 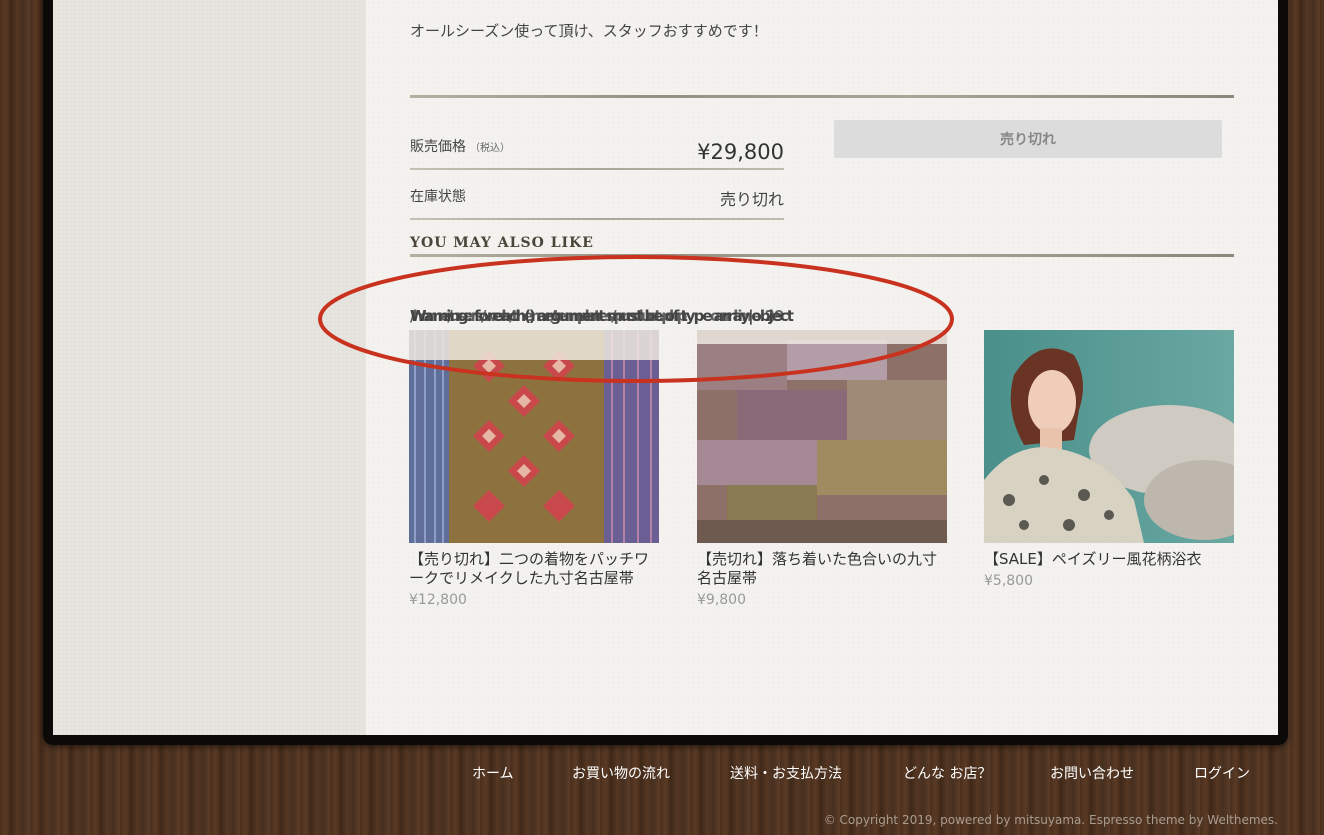 I want to click on footer-link-login: ログイン, so click(x=1222, y=773).